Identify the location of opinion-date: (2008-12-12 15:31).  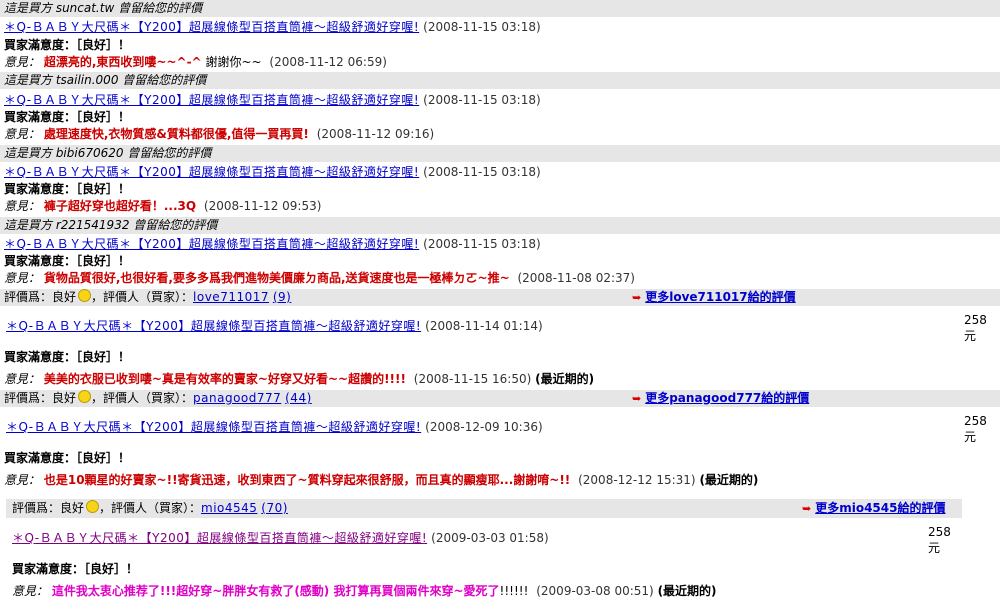
(637, 480).